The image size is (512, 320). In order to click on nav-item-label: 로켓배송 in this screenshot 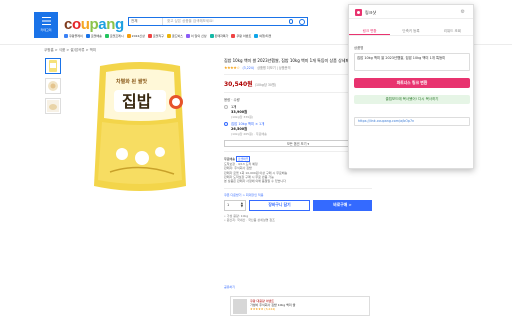, I will do `click(96, 36)`.